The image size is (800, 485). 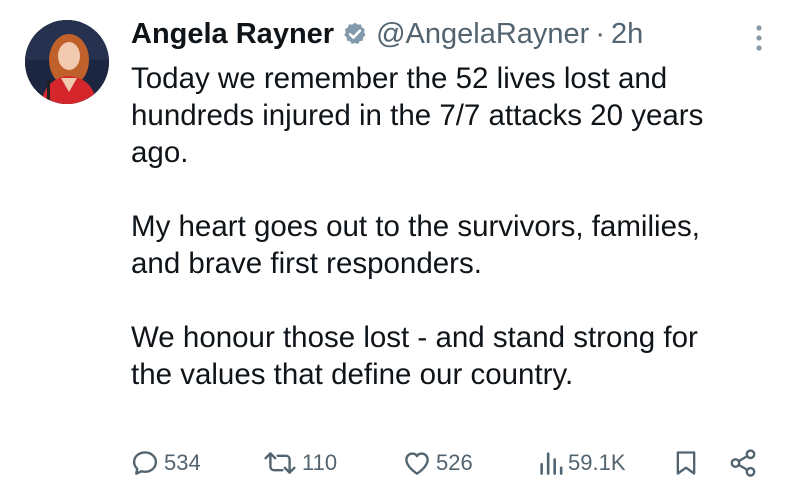 I want to click on views-button: 59.1K, so click(x=582, y=463).